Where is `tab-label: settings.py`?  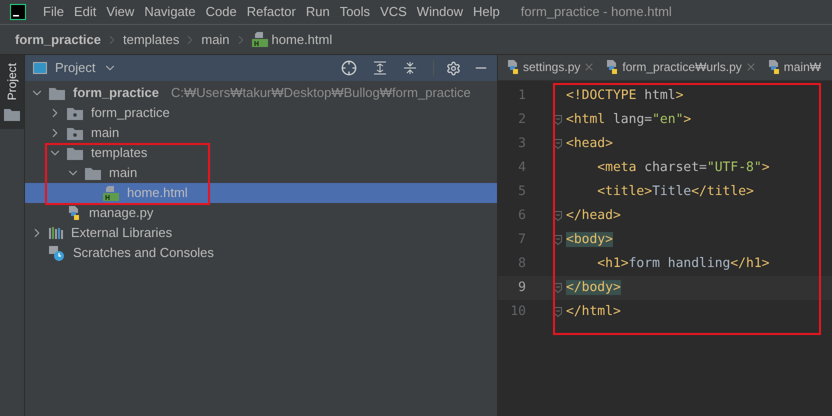
tab-label: settings.py is located at coordinates (551, 67).